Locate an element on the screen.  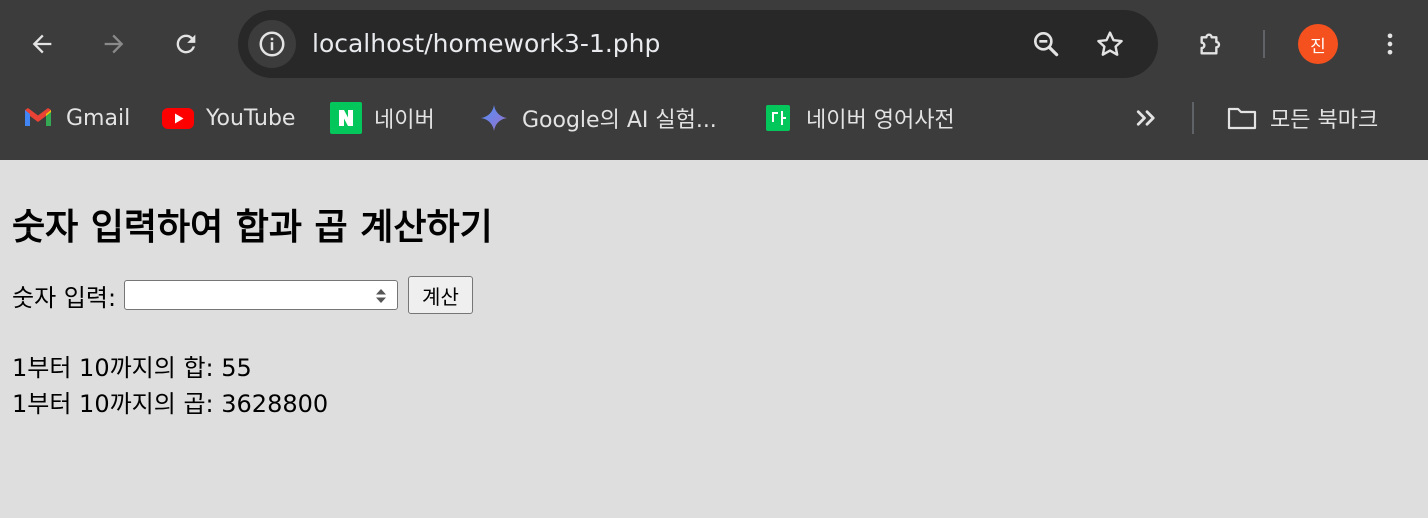
all-bookmarks-label: 모든 북마크 is located at coordinates (1324, 120).